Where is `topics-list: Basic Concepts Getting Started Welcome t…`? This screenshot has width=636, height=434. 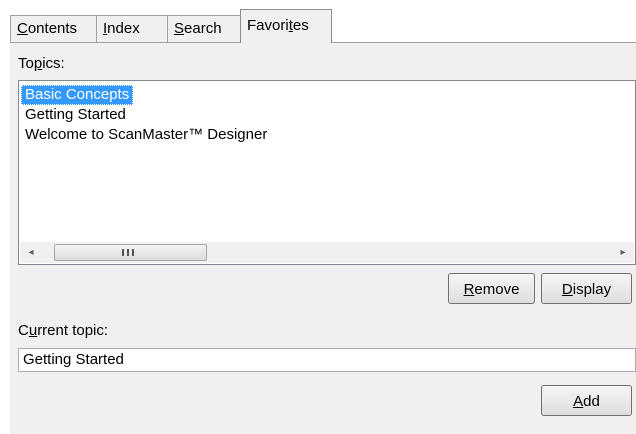 topics-list: Basic Concepts Getting Started Welcome t… is located at coordinates (328, 115).